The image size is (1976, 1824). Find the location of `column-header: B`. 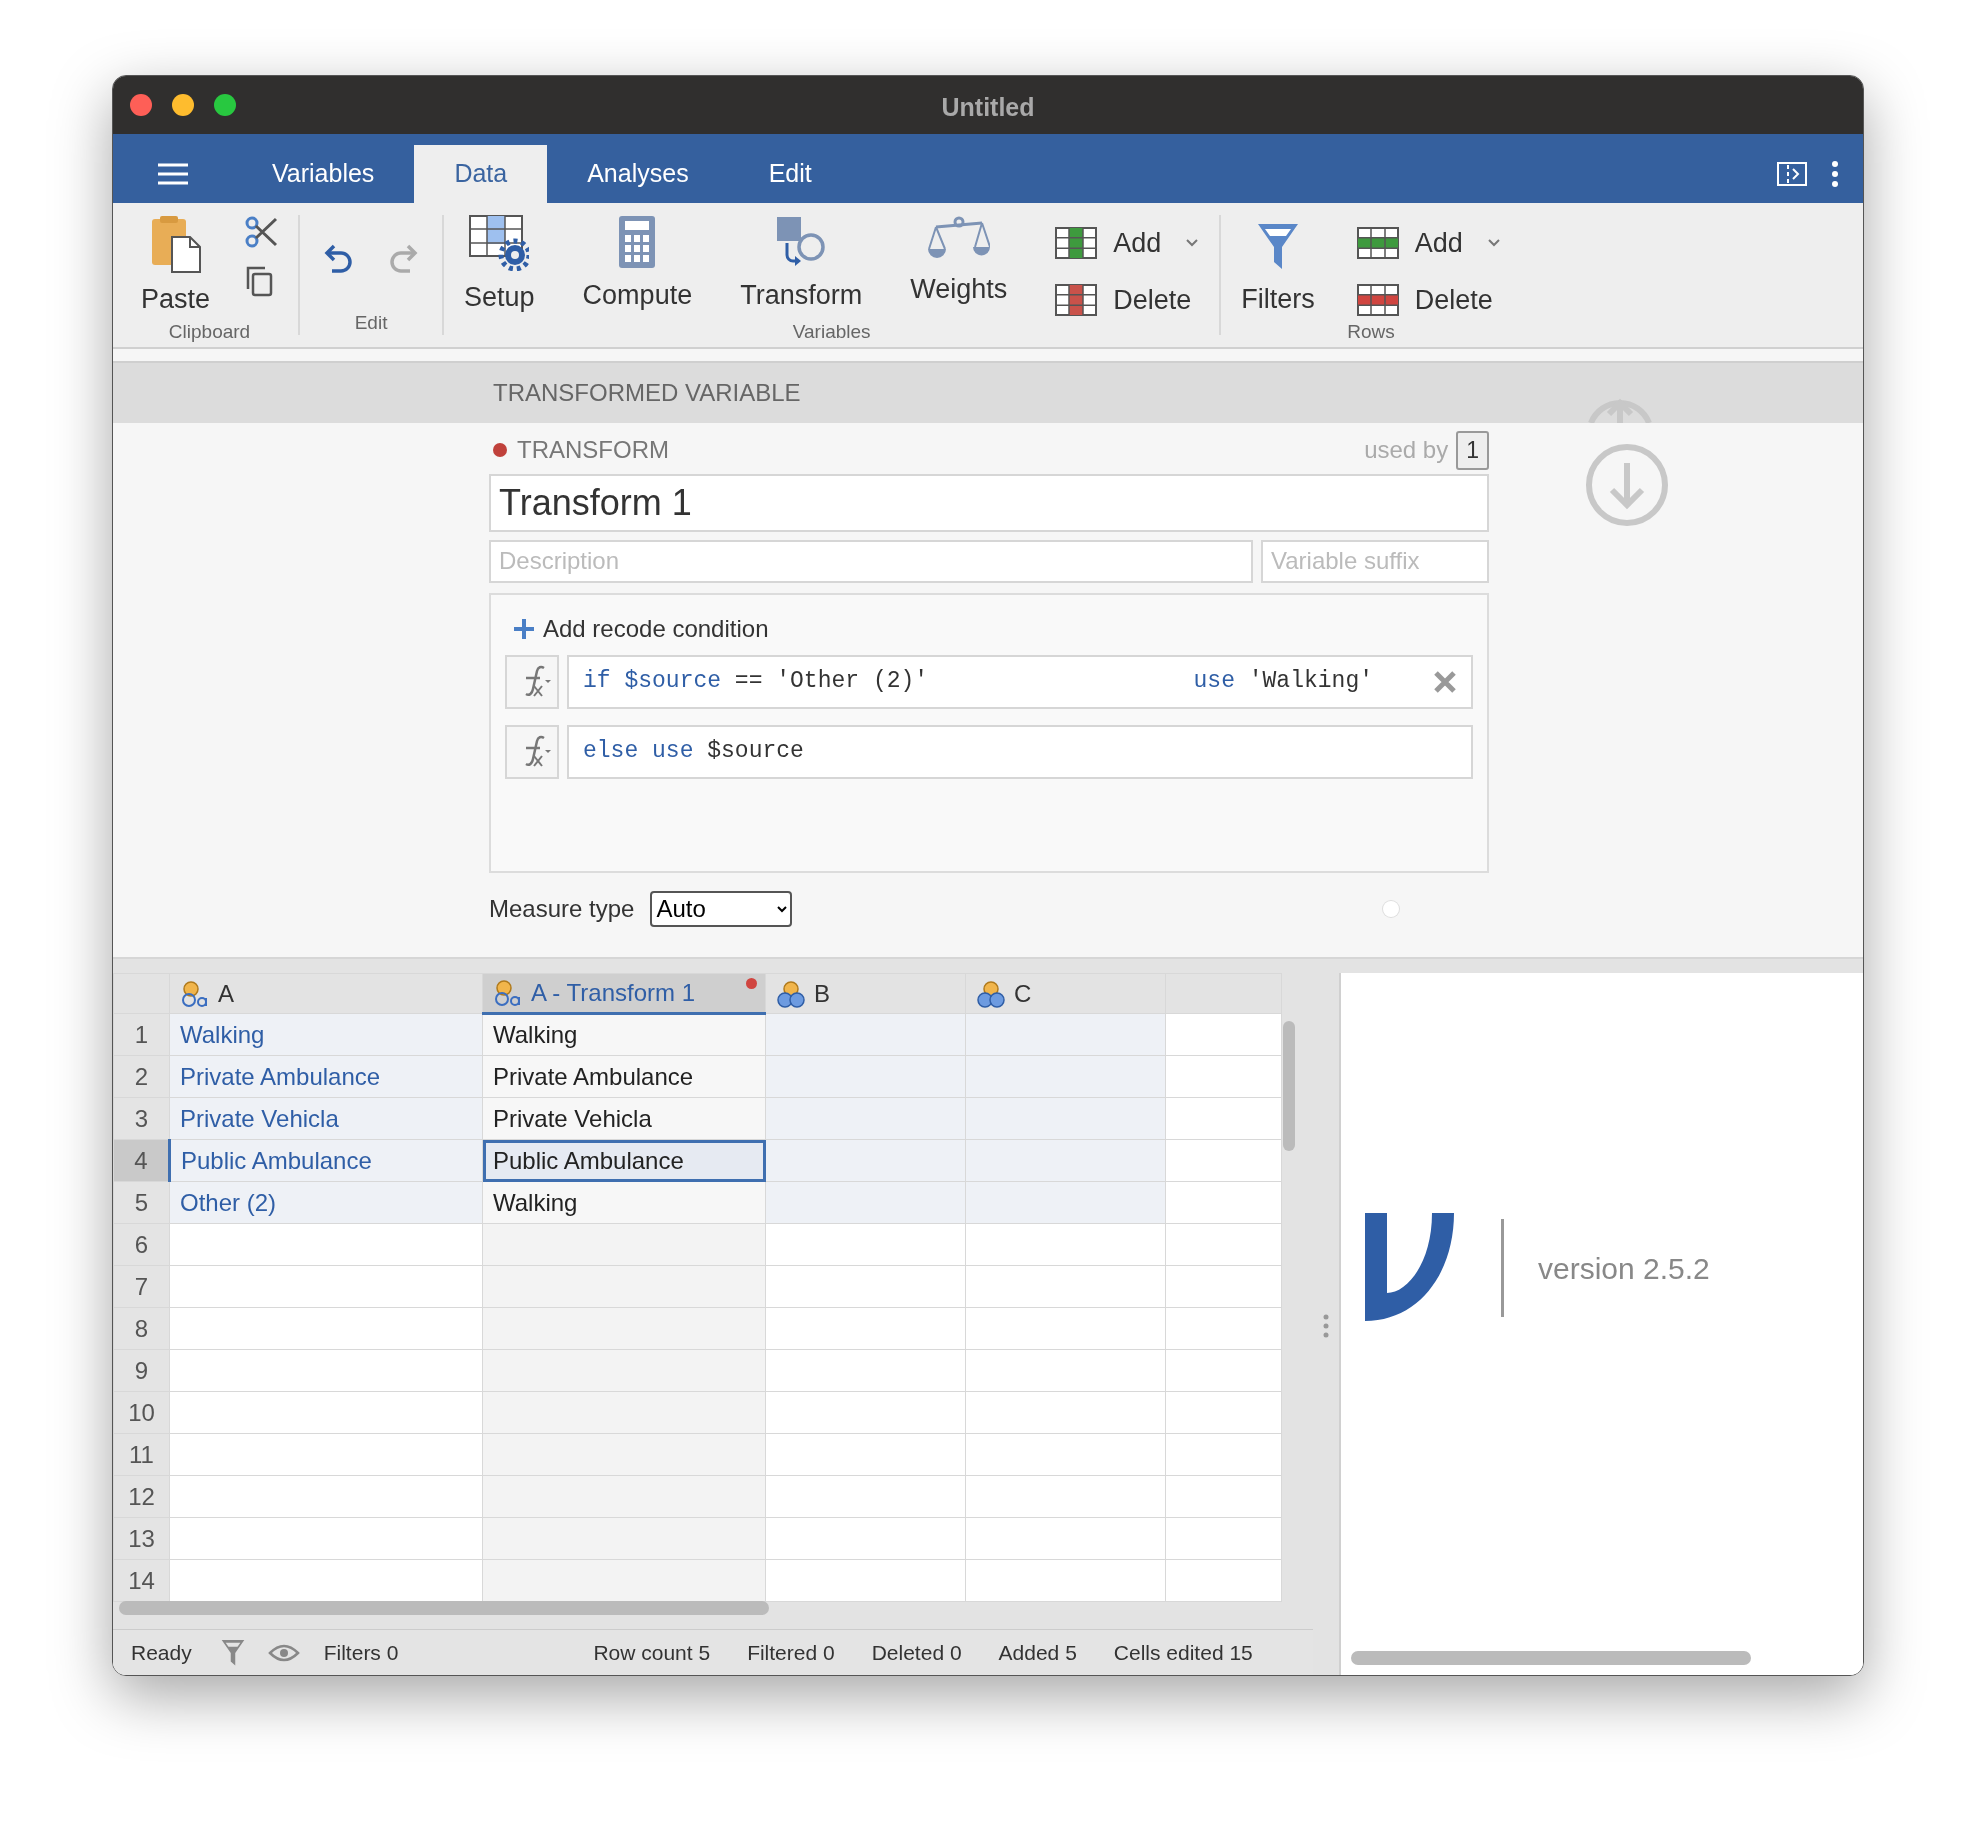

column-header: B is located at coordinates (822, 993).